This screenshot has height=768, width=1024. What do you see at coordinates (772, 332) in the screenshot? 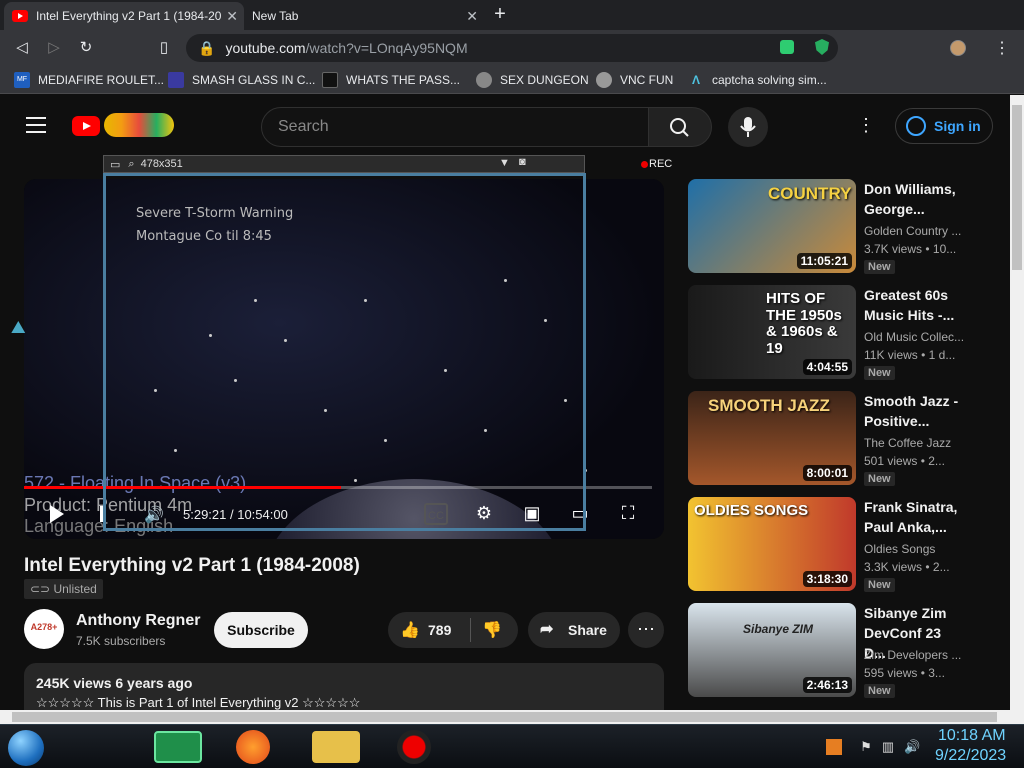
I see `video-thumbnail: HITS OF THE 1950s & 1960s & 19 4:04:55` at bounding box center [772, 332].